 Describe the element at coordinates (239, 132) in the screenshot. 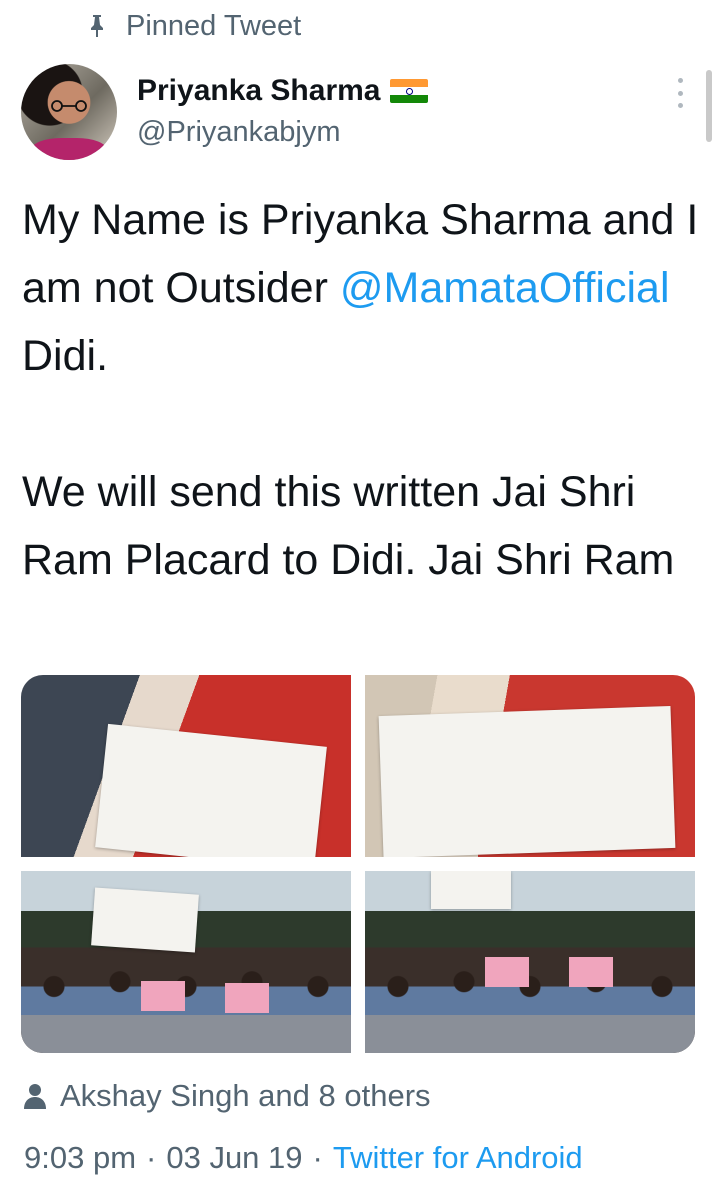

I see `user-handle: @Priyankabjym` at that location.